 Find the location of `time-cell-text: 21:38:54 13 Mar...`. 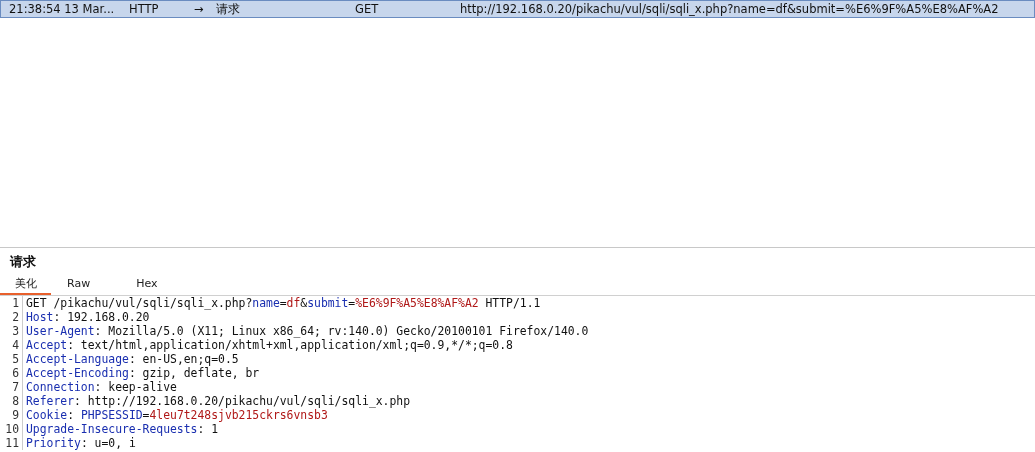

time-cell-text: 21:38:54 13 Mar... is located at coordinates (62, 9).